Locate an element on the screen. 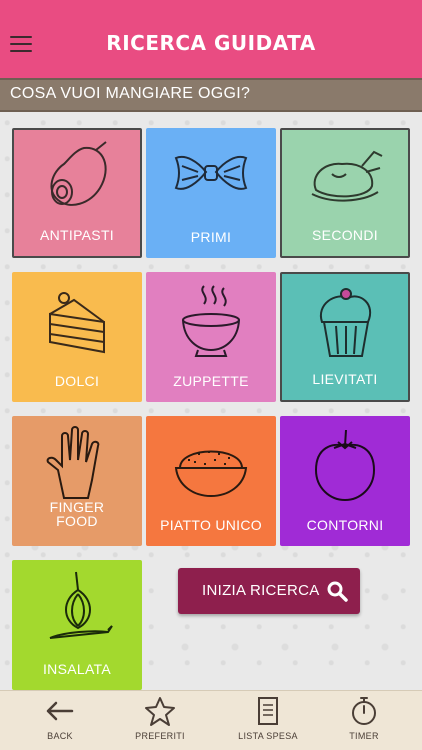 The image size is (422, 750). start-search-label: INIZIA RICERCA is located at coordinates (261, 590).